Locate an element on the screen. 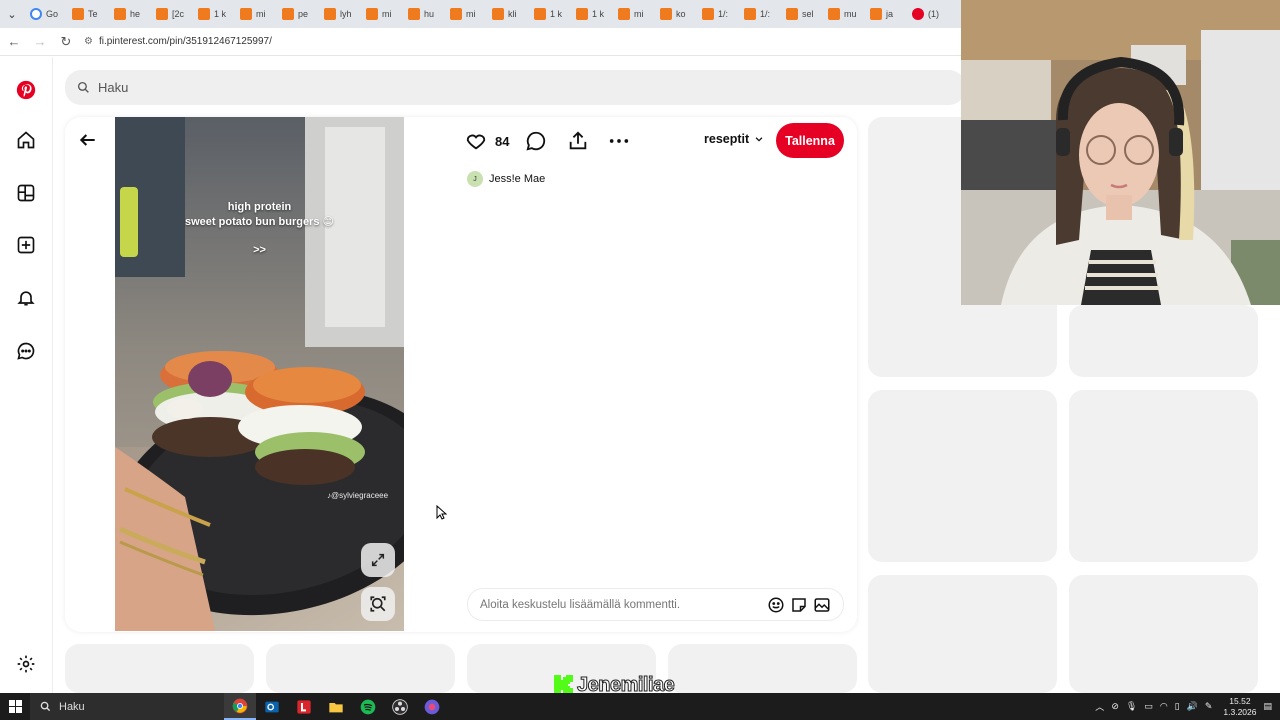 The width and height of the screenshot is (1280, 720). browser-tab: ja is located at coordinates (884, 14).